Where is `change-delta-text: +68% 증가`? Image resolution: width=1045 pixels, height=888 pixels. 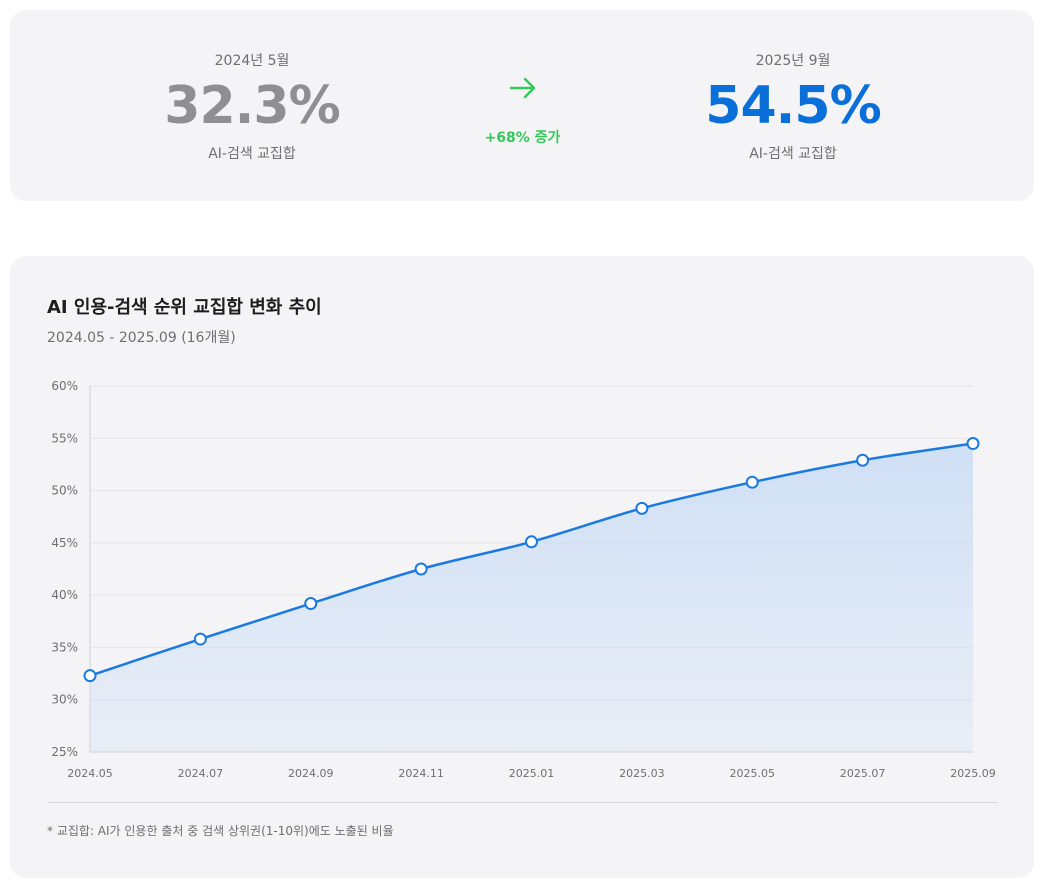 change-delta-text: +68% 증가 is located at coordinates (522, 138).